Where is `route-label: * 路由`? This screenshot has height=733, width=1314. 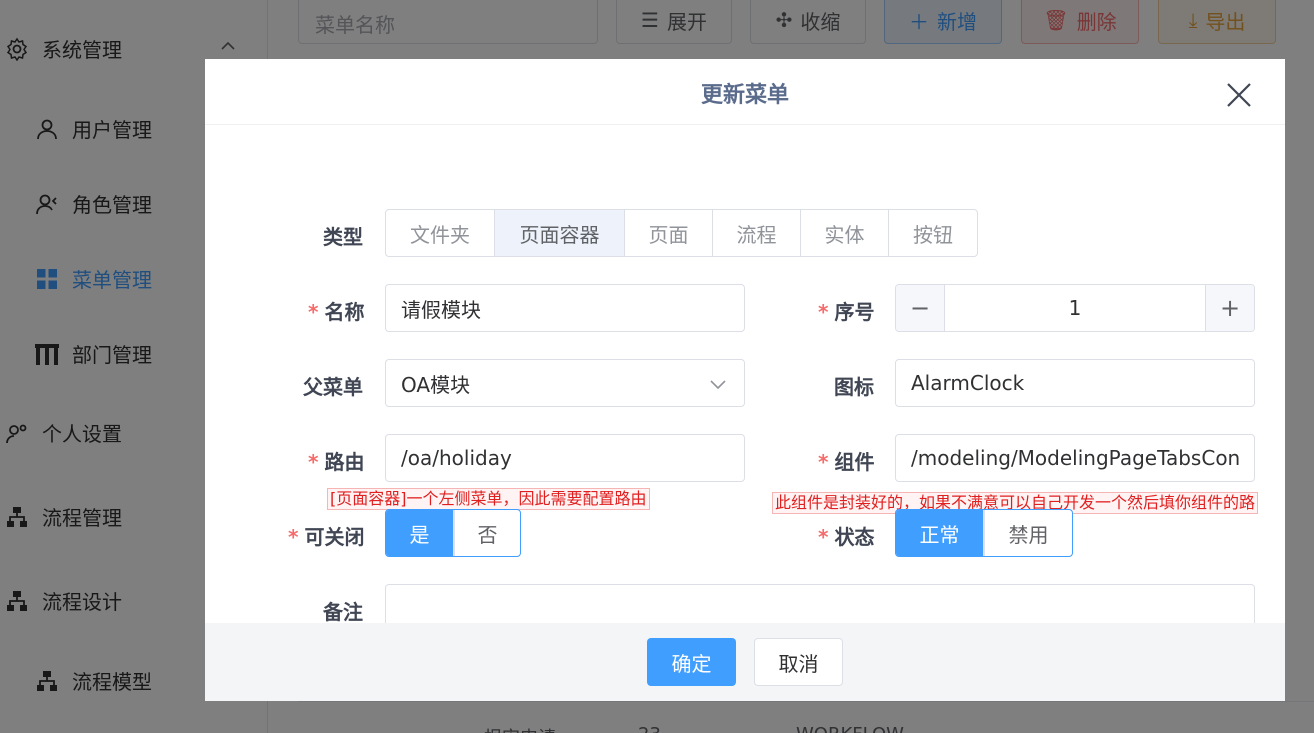 route-label: * 路由 is located at coordinates (336, 460).